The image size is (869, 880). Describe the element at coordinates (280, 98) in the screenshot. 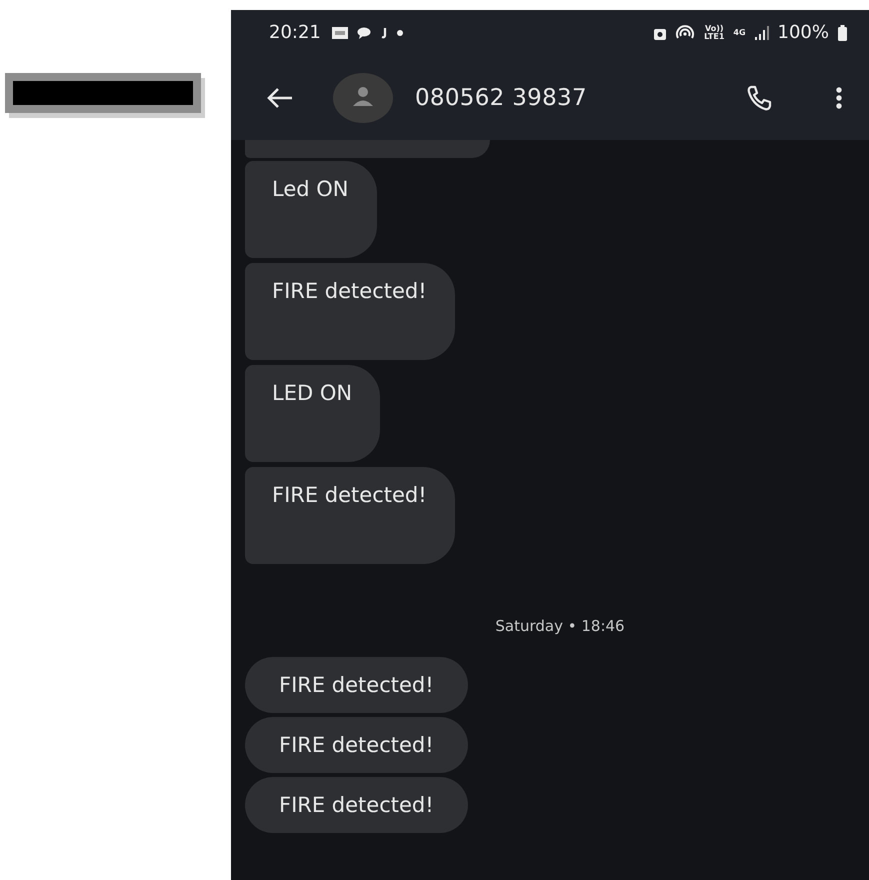

I see `back-icon` at that location.